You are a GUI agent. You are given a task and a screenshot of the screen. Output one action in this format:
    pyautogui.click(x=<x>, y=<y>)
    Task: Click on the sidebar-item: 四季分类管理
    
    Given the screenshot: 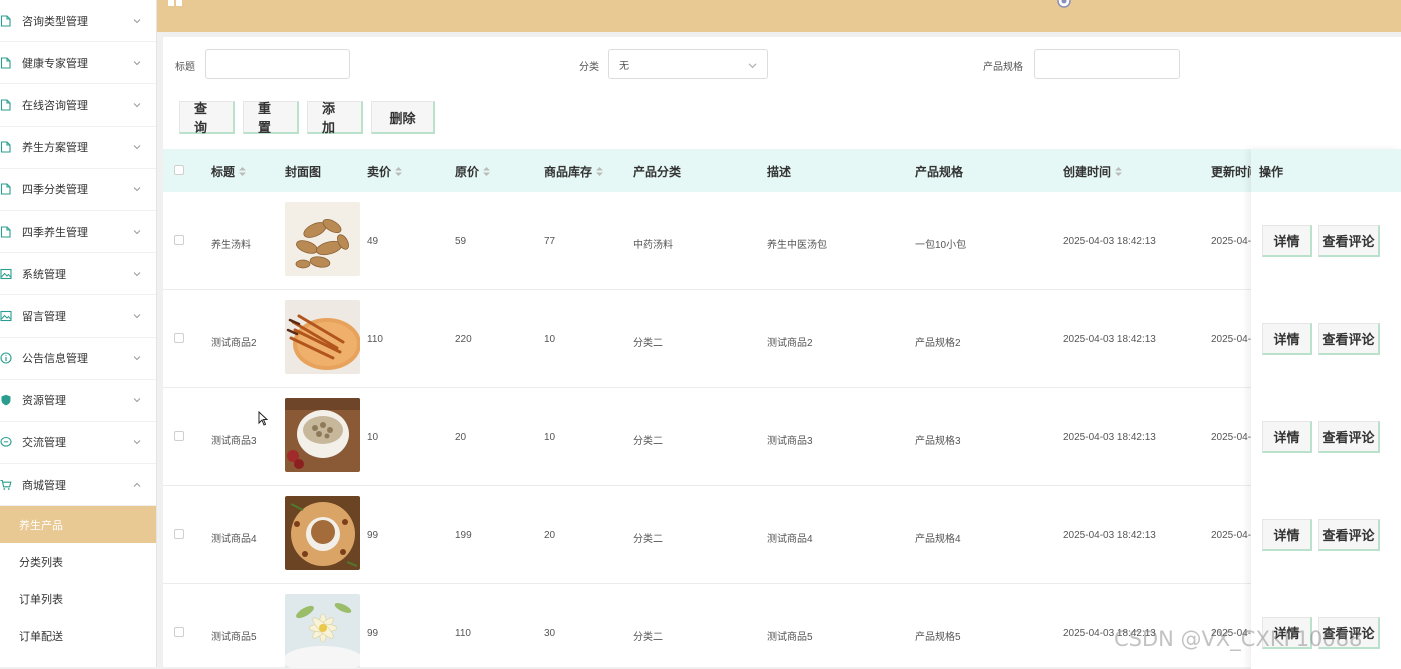 What is the action you would take?
    pyautogui.click(x=78, y=190)
    